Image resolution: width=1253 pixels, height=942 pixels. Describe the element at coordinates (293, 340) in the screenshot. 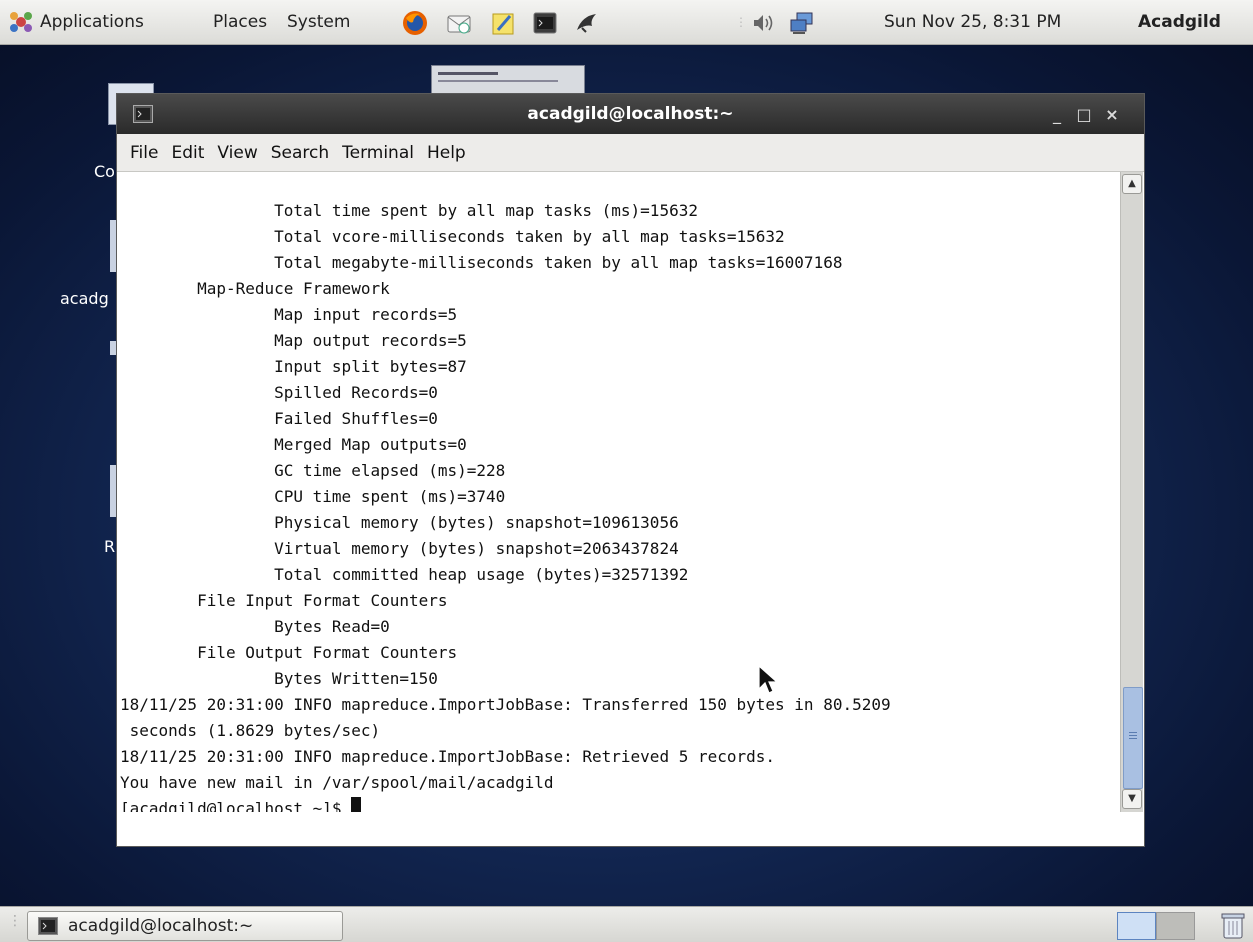

I see `terminal-line: Map output records=5` at that location.